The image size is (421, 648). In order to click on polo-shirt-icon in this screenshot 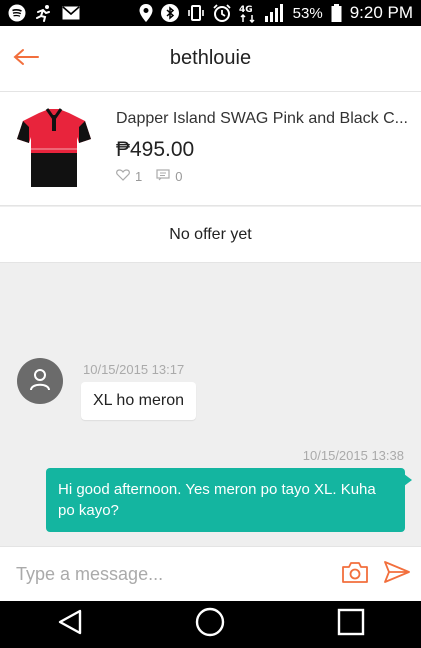, I will do `click(54, 147)`.